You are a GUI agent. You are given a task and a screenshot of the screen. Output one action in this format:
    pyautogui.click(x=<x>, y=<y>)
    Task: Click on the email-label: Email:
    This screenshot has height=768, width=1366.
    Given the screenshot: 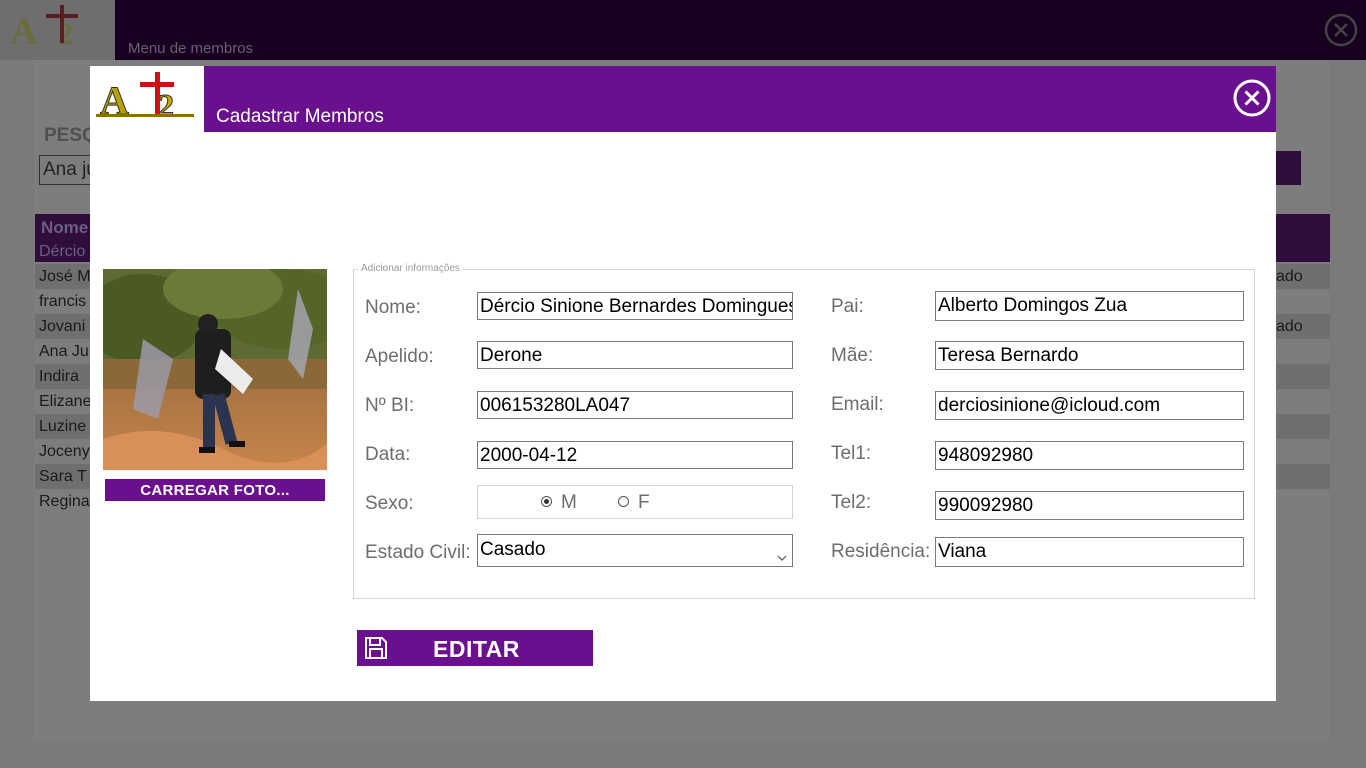 What is the action you would take?
    pyautogui.click(x=857, y=404)
    